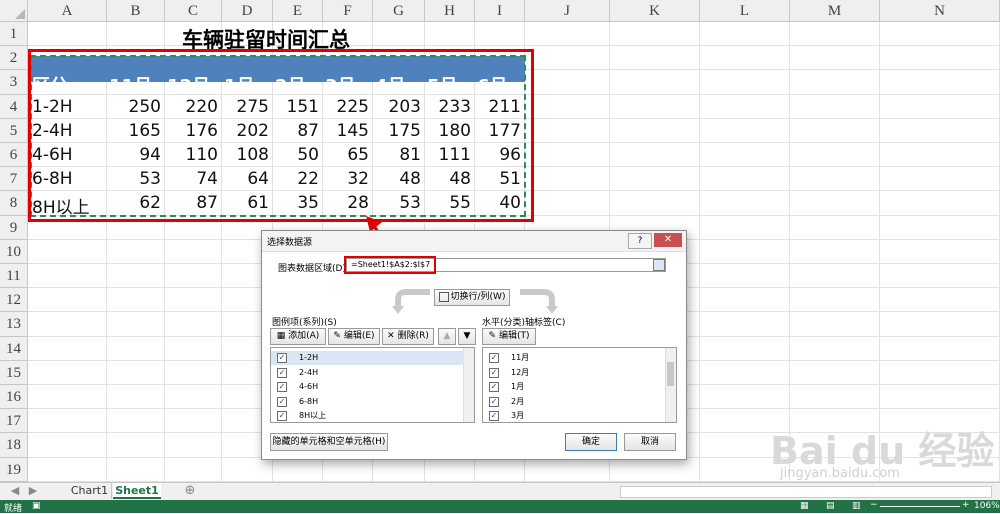 This screenshot has height=514, width=1000. I want to click on row-header-14: 14, so click(14, 348).